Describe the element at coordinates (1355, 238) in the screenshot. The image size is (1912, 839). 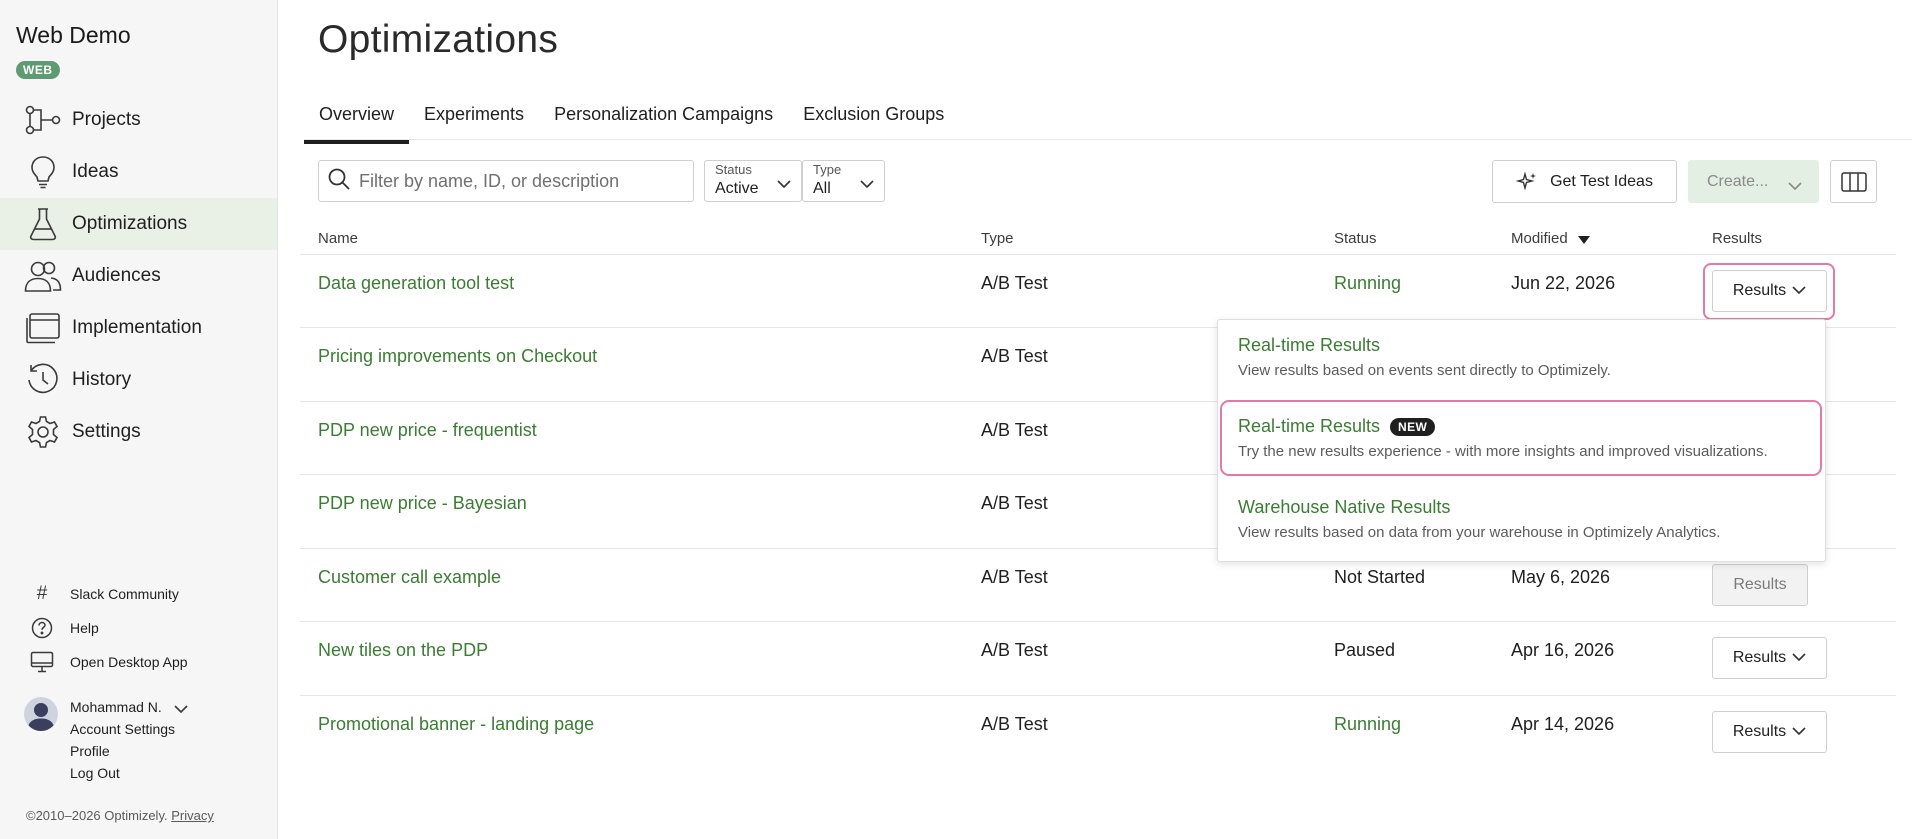
I see `column-header-status: Status` at that location.